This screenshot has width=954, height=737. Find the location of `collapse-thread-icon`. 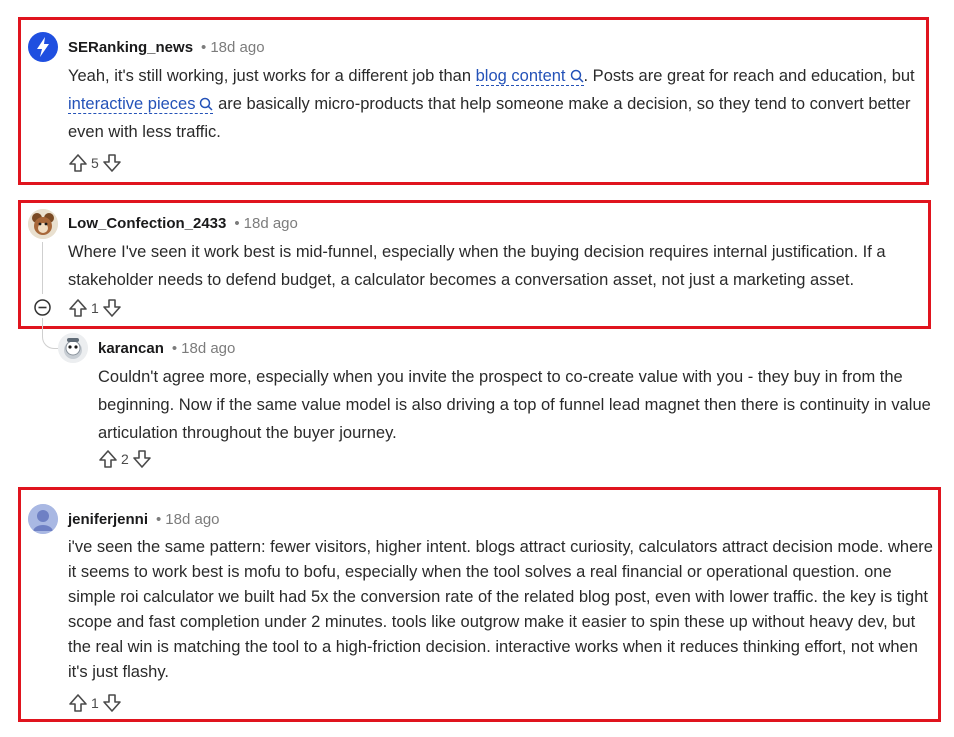

collapse-thread-icon is located at coordinates (42, 307).